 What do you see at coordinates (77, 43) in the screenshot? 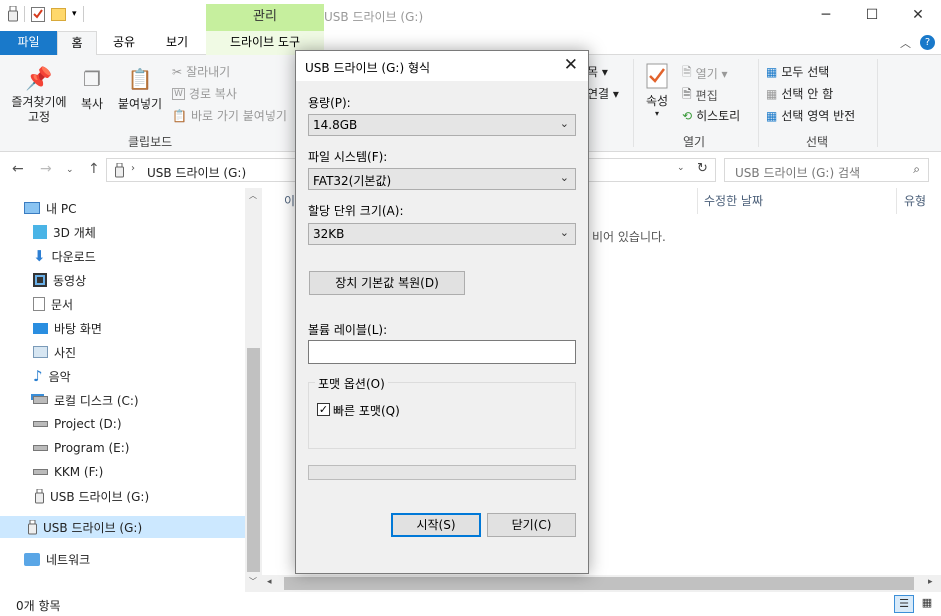
I see `tab-home: 홈` at bounding box center [77, 43].